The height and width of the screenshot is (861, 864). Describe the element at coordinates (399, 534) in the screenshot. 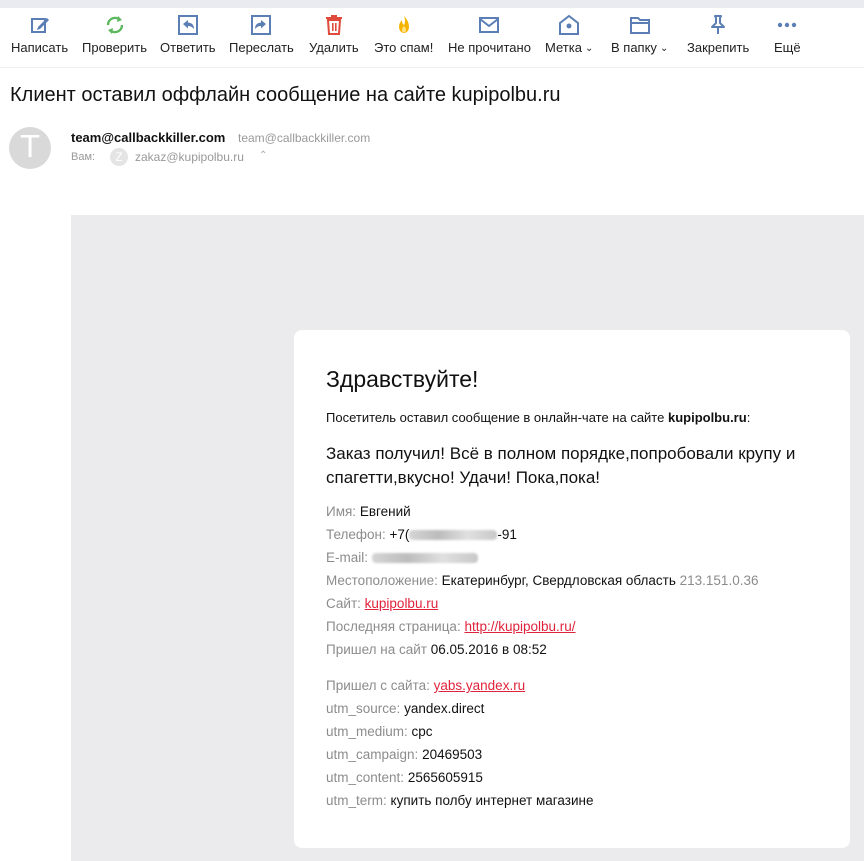

I see `field-phone-prefix: +7(` at that location.